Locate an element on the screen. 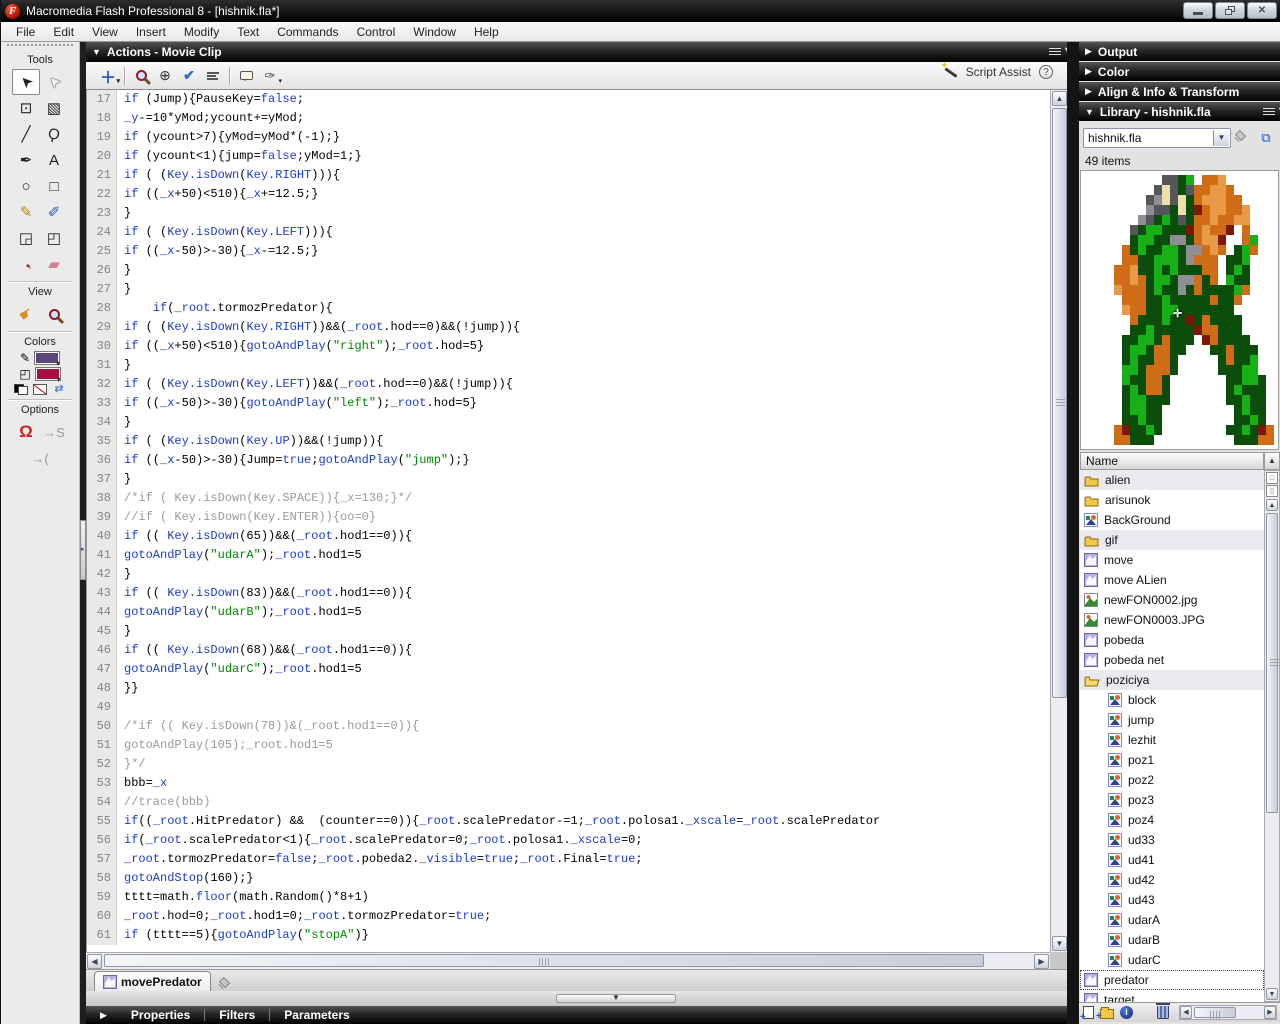 The image size is (1280, 1024). panel-bar-output: ▶ Output is located at coordinates (1179, 51).